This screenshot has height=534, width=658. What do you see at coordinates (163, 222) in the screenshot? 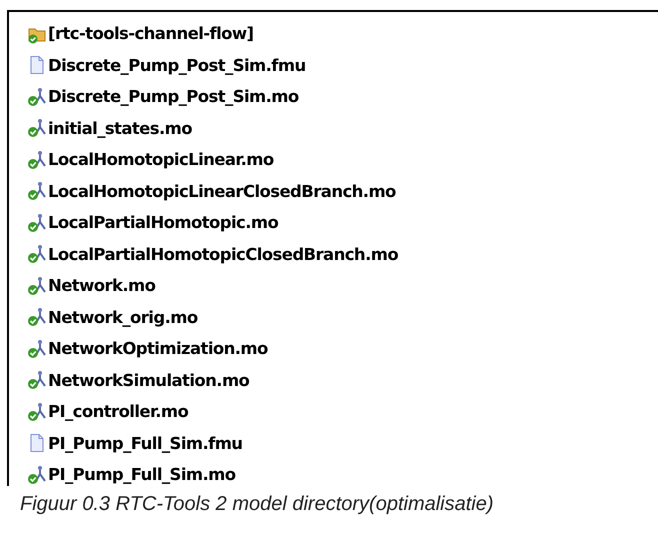
I see `file-name: LocalPartialHomotopic.mo` at bounding box center [163, 222].